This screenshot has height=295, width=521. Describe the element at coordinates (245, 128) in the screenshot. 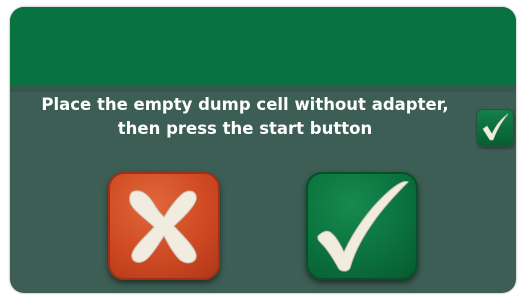

I see `message-line-2: then press the start button` at that location.